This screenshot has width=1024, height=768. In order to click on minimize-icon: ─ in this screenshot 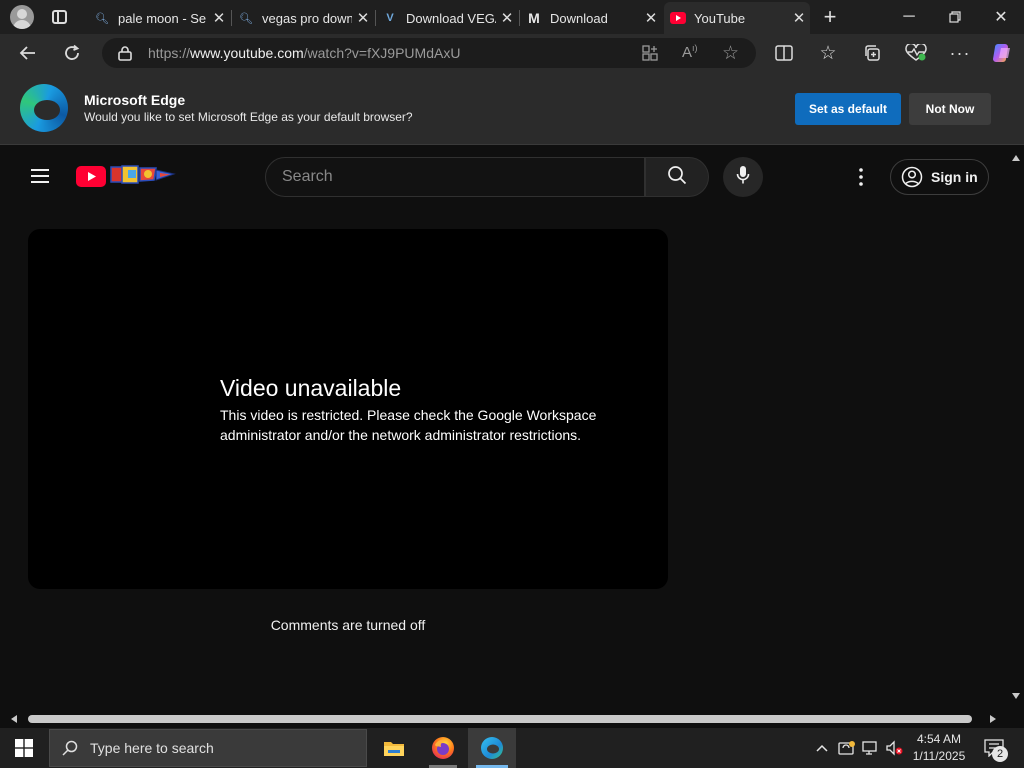, I will do `click(909, 17)`.